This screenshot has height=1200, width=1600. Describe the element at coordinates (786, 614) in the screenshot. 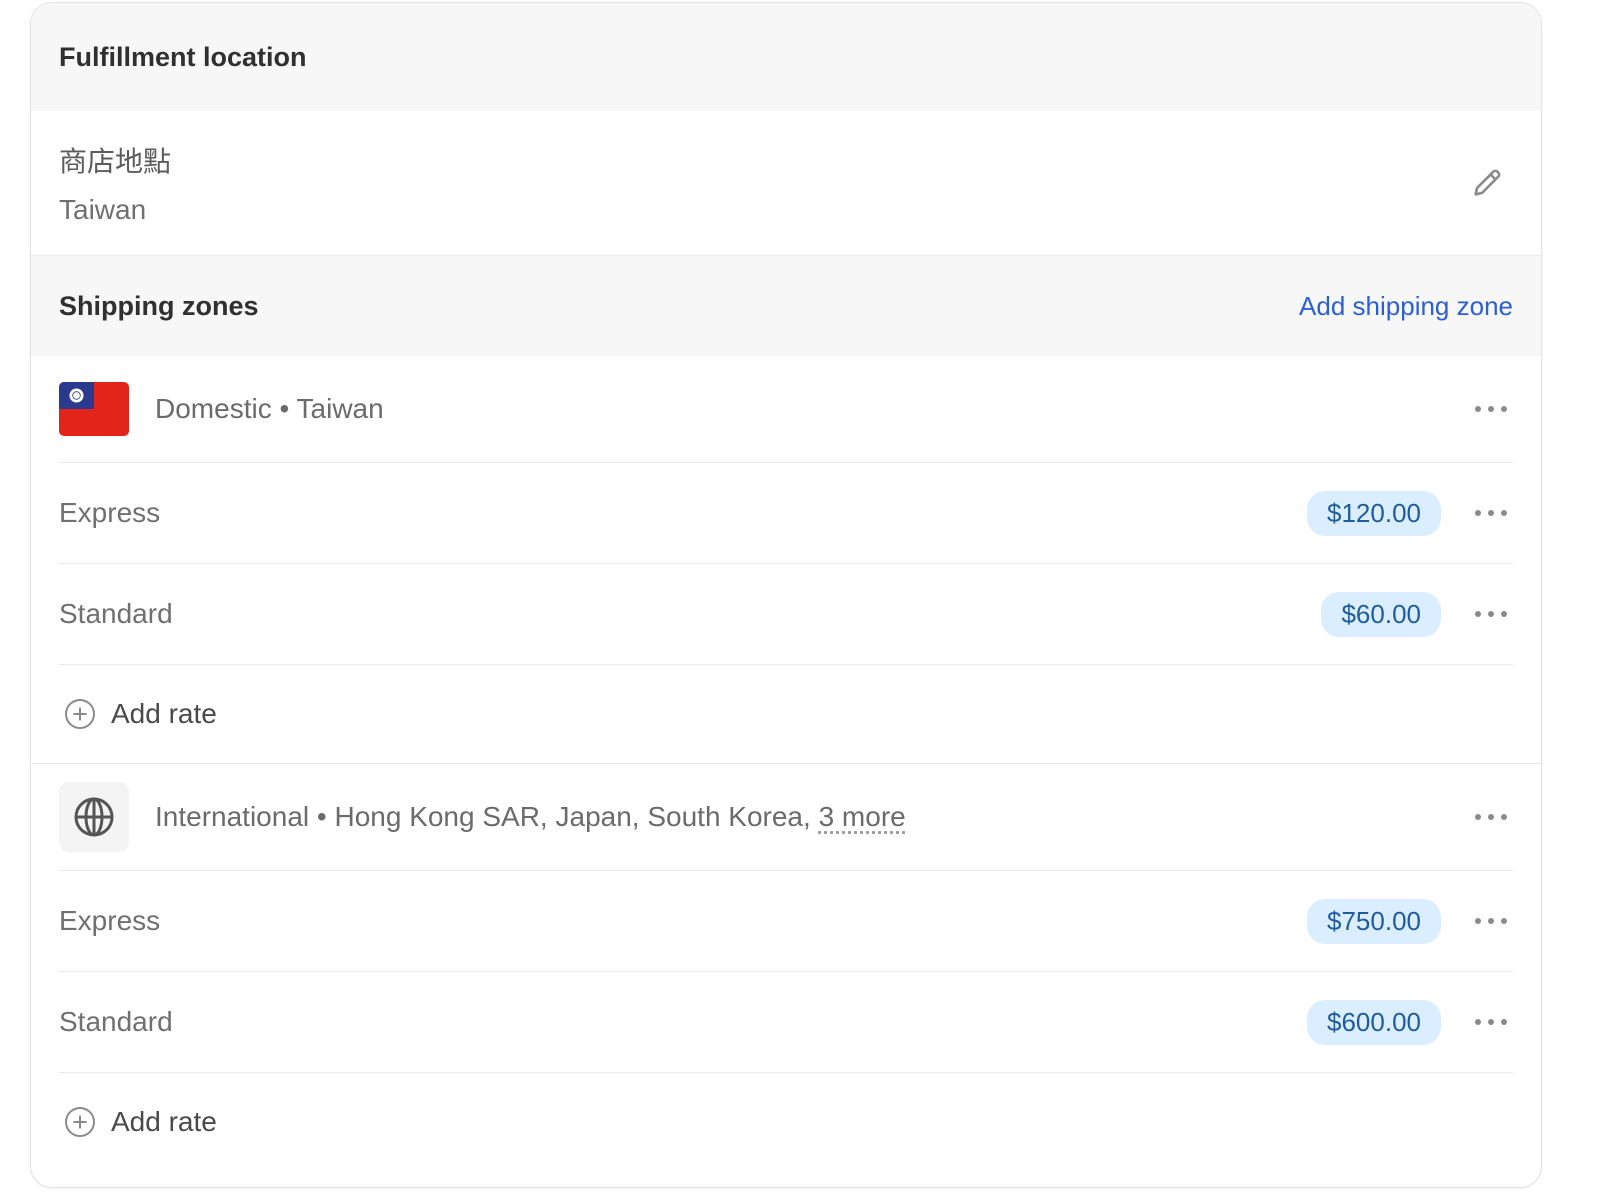

I see `rate-row: Standard $60.00` at that location.